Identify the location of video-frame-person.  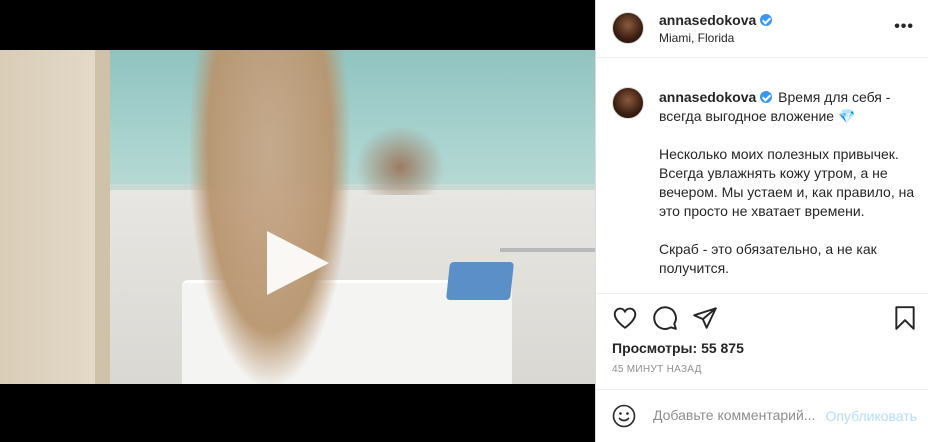
(270, 217).